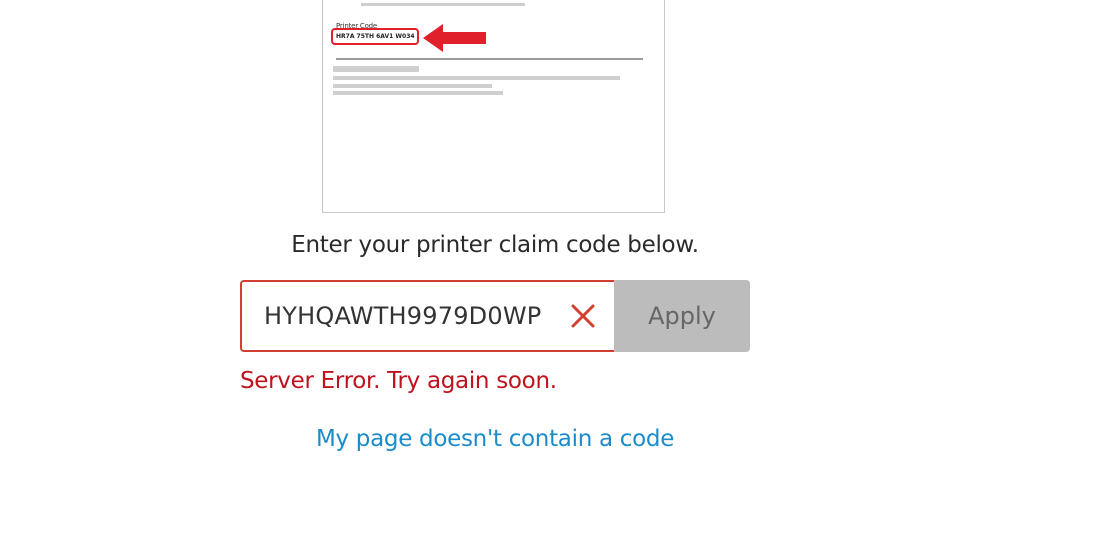 The width and height of the screenshot is (1120, 535). What do you see at coordinates (682, 316) in the screenshot?
I see `apply-button: Apply` at bounding box center [682, 316].